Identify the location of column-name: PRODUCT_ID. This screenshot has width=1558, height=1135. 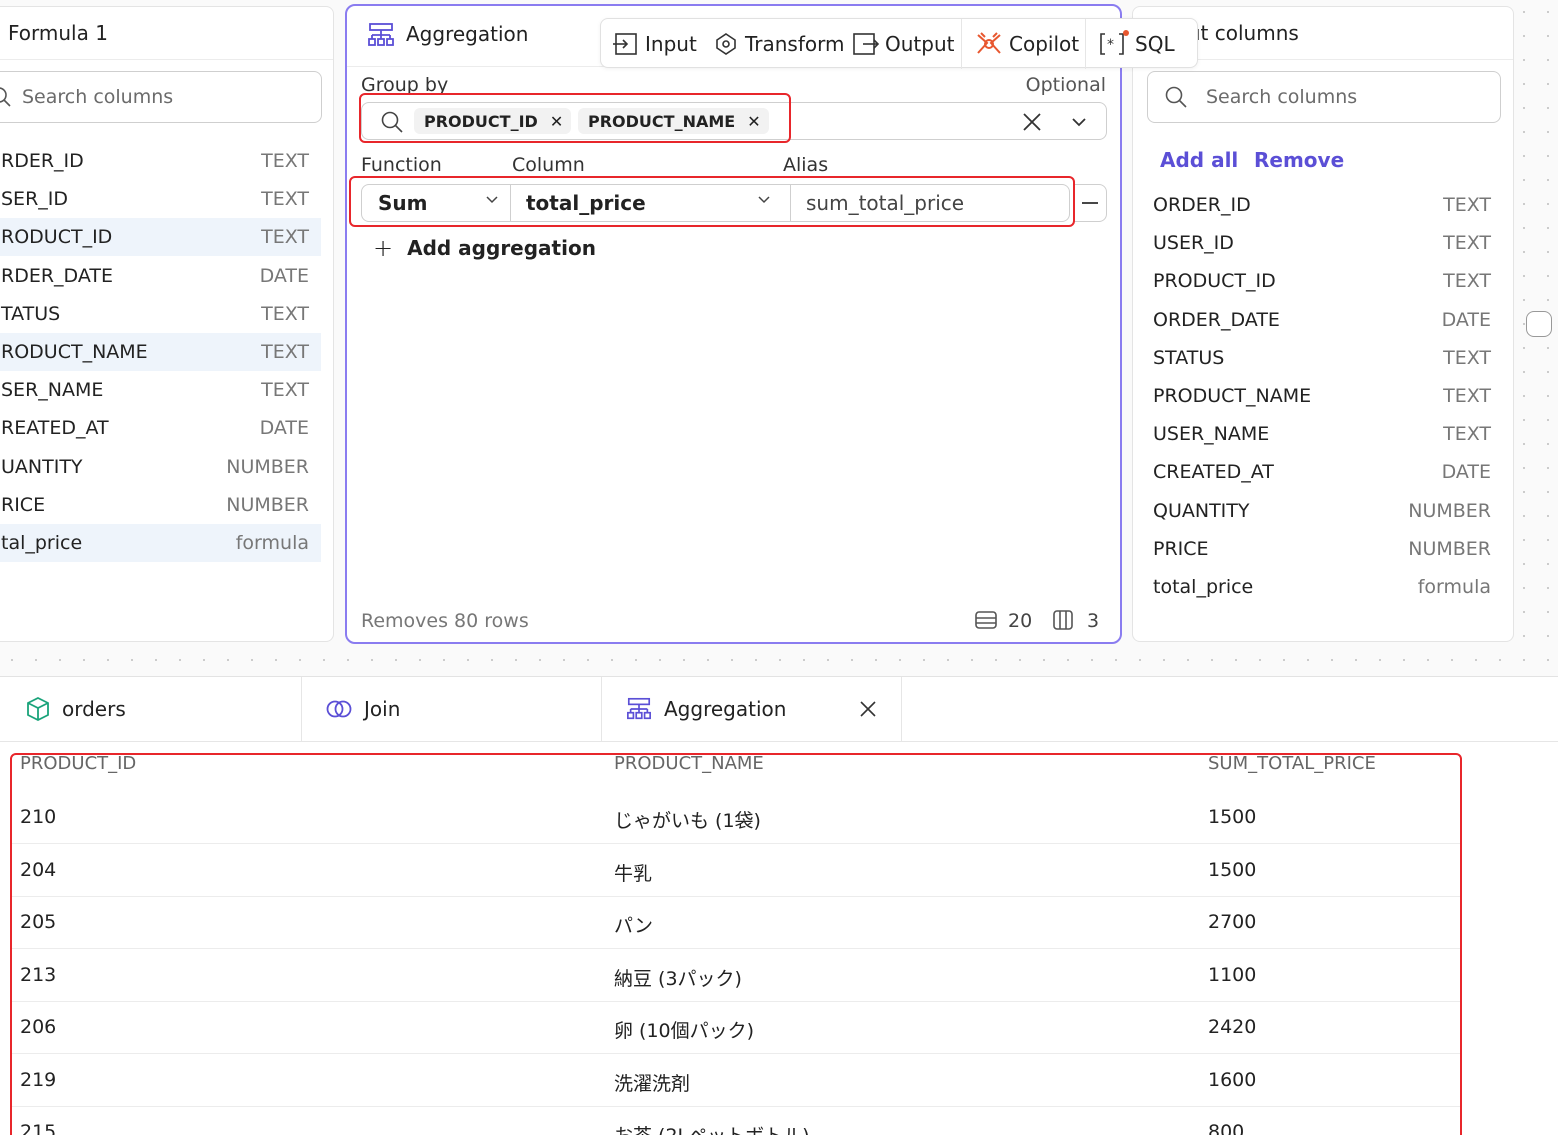
(1214, 281).